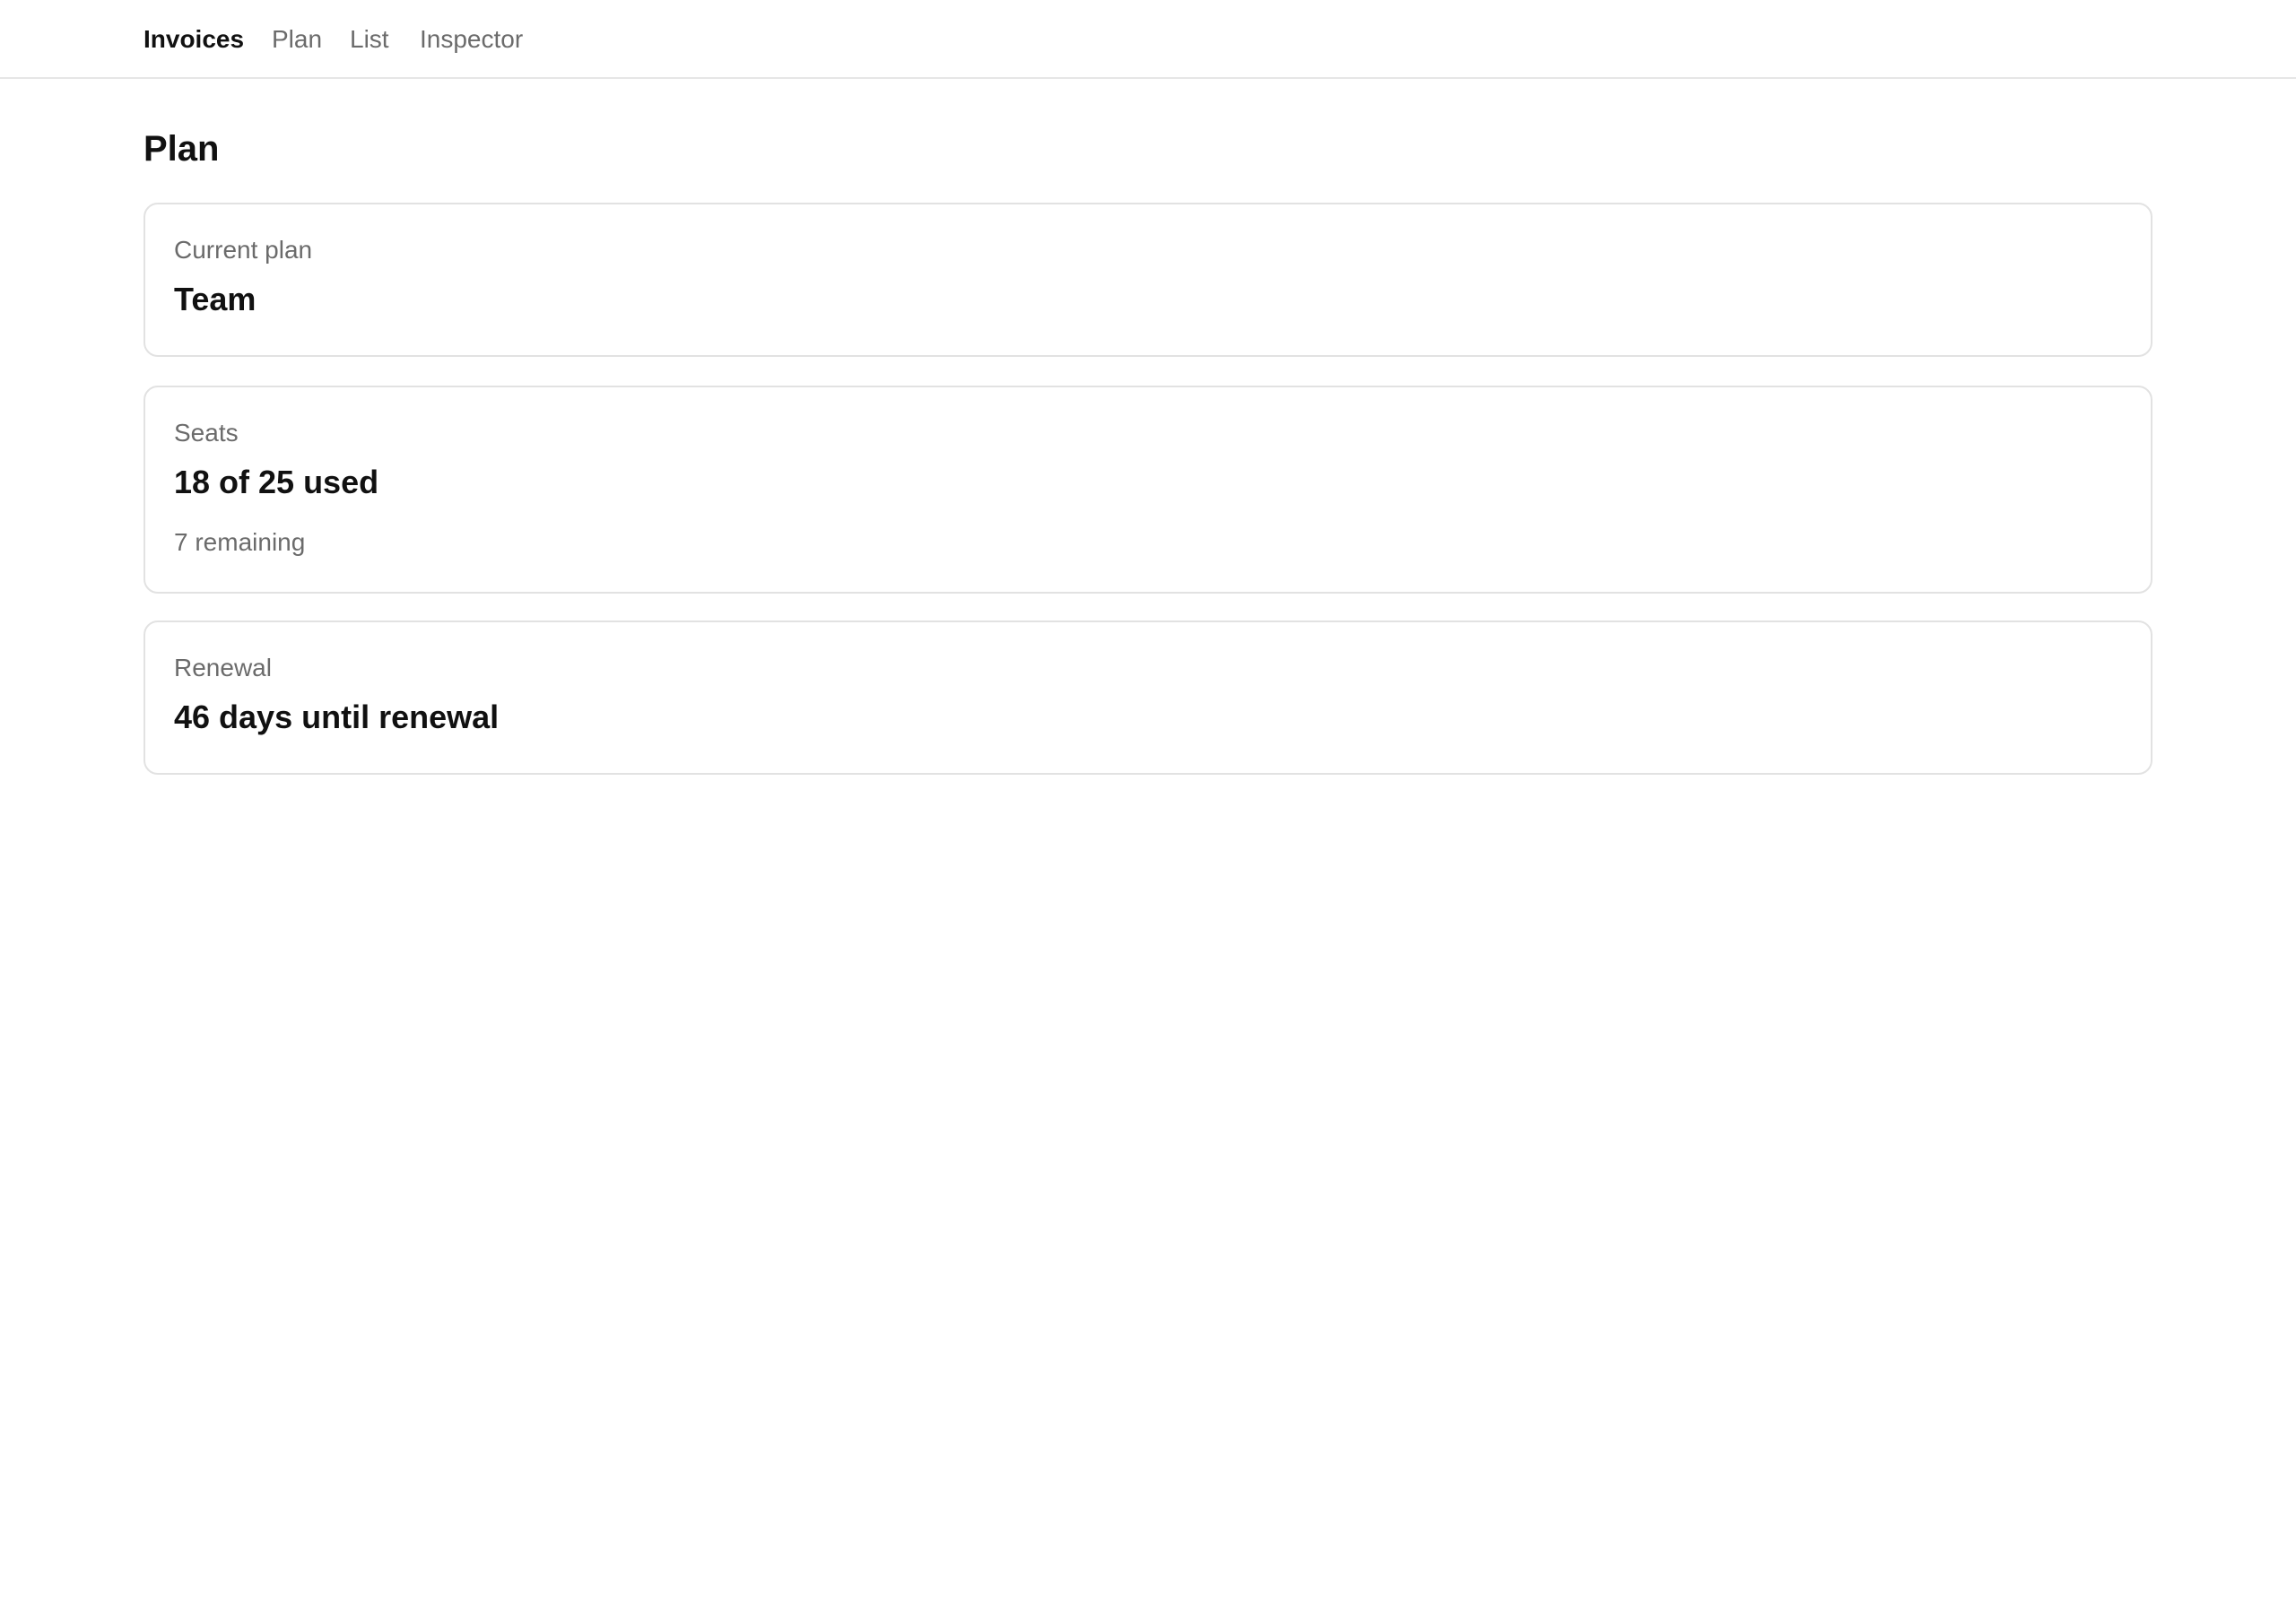 The image size is (2296, 1614). Describe the element at coordinates (206, 433) in the screenshot. I see `seats-label: Seats` at that location.